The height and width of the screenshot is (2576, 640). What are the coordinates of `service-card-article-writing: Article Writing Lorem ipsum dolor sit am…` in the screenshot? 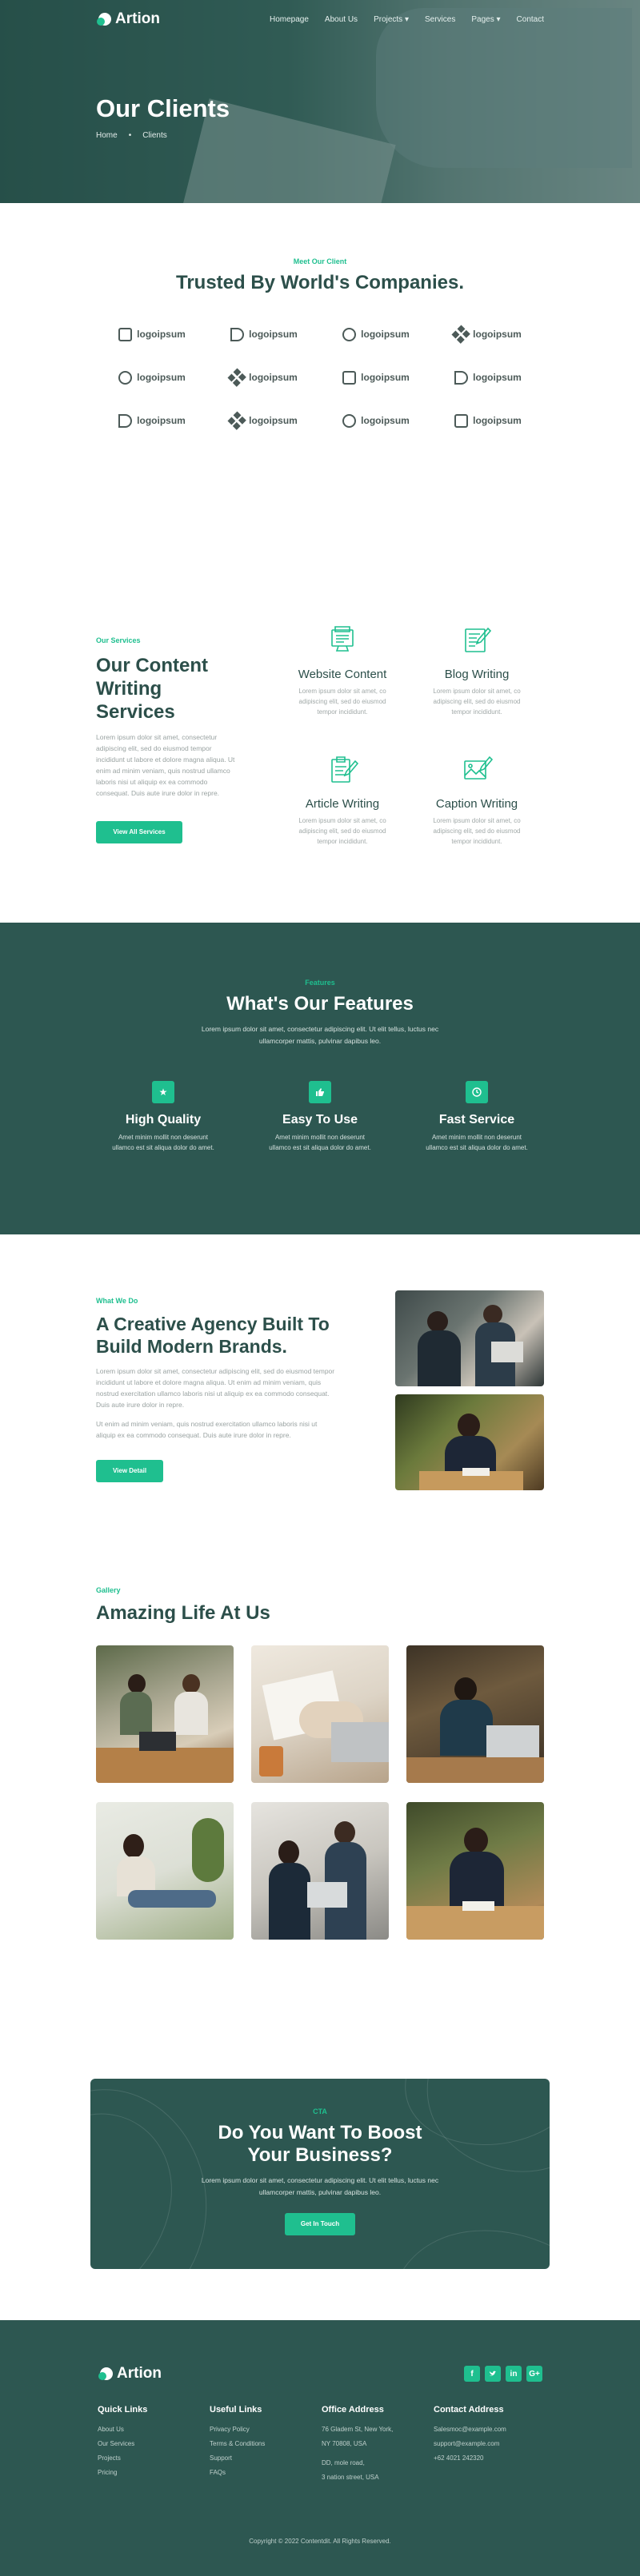 It's located at (342, 818).